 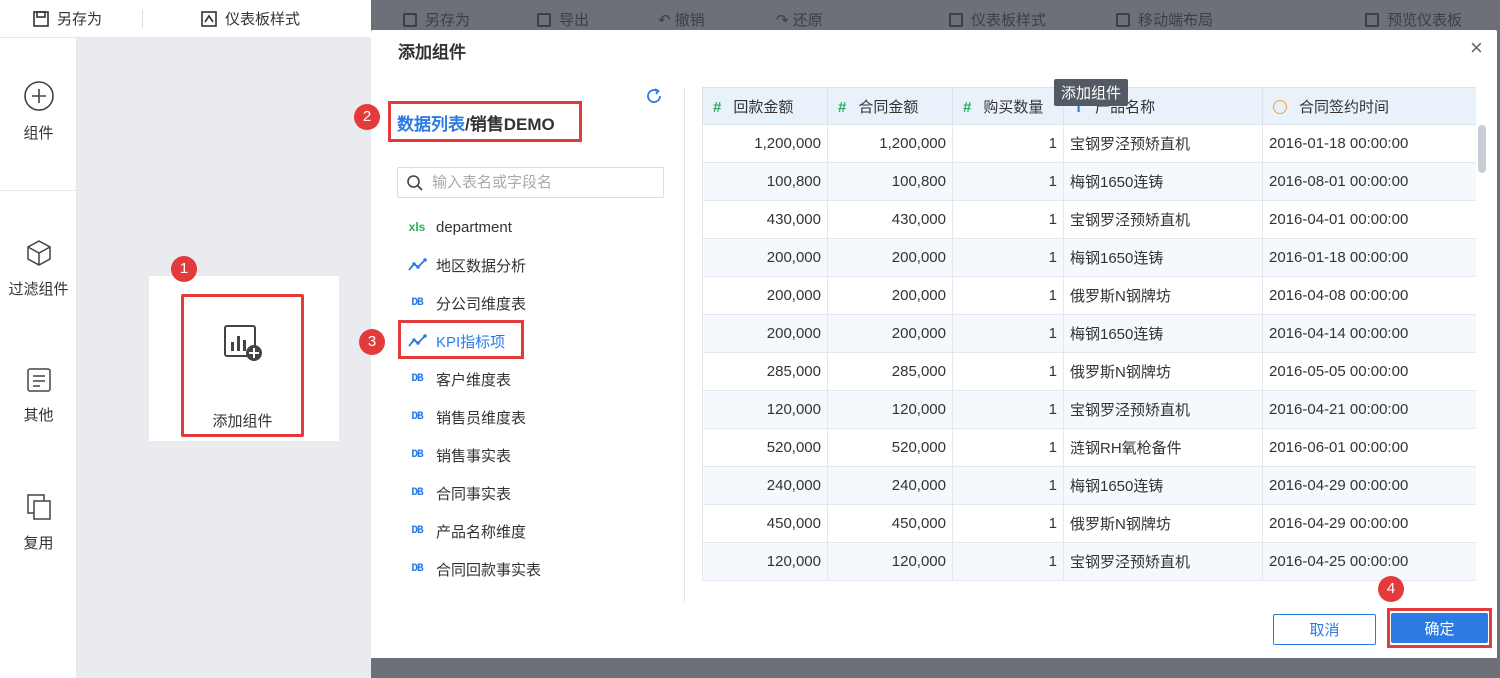 I want to click on column-header: # 合同金额, so click(x=890, y=106).